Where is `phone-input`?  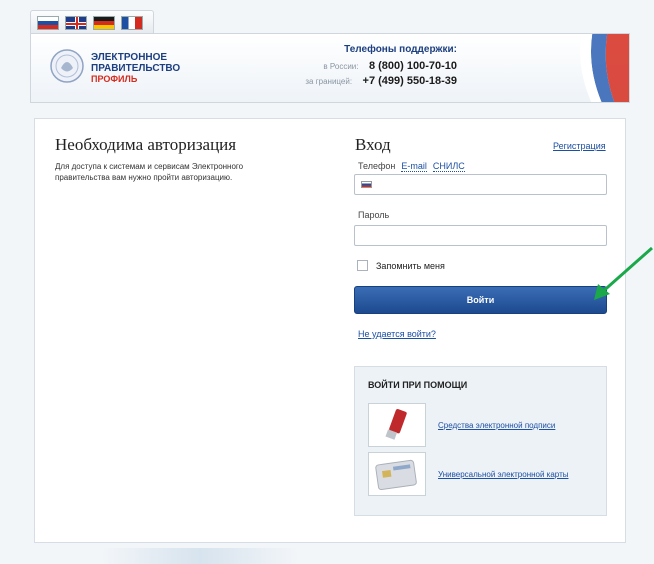 phone-input is located at coordinates (480, 184).